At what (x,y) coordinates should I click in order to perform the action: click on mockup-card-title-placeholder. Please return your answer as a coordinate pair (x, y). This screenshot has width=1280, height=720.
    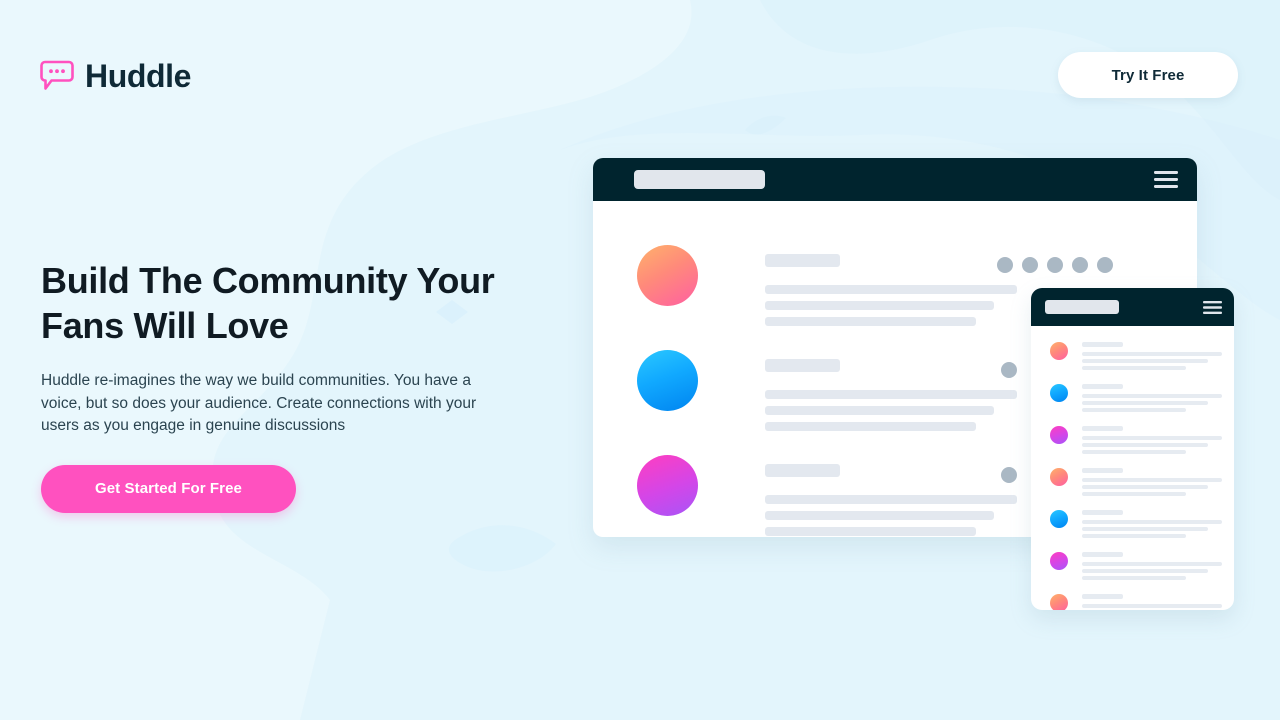
    Looking at the image, I should click on (1082, 307).